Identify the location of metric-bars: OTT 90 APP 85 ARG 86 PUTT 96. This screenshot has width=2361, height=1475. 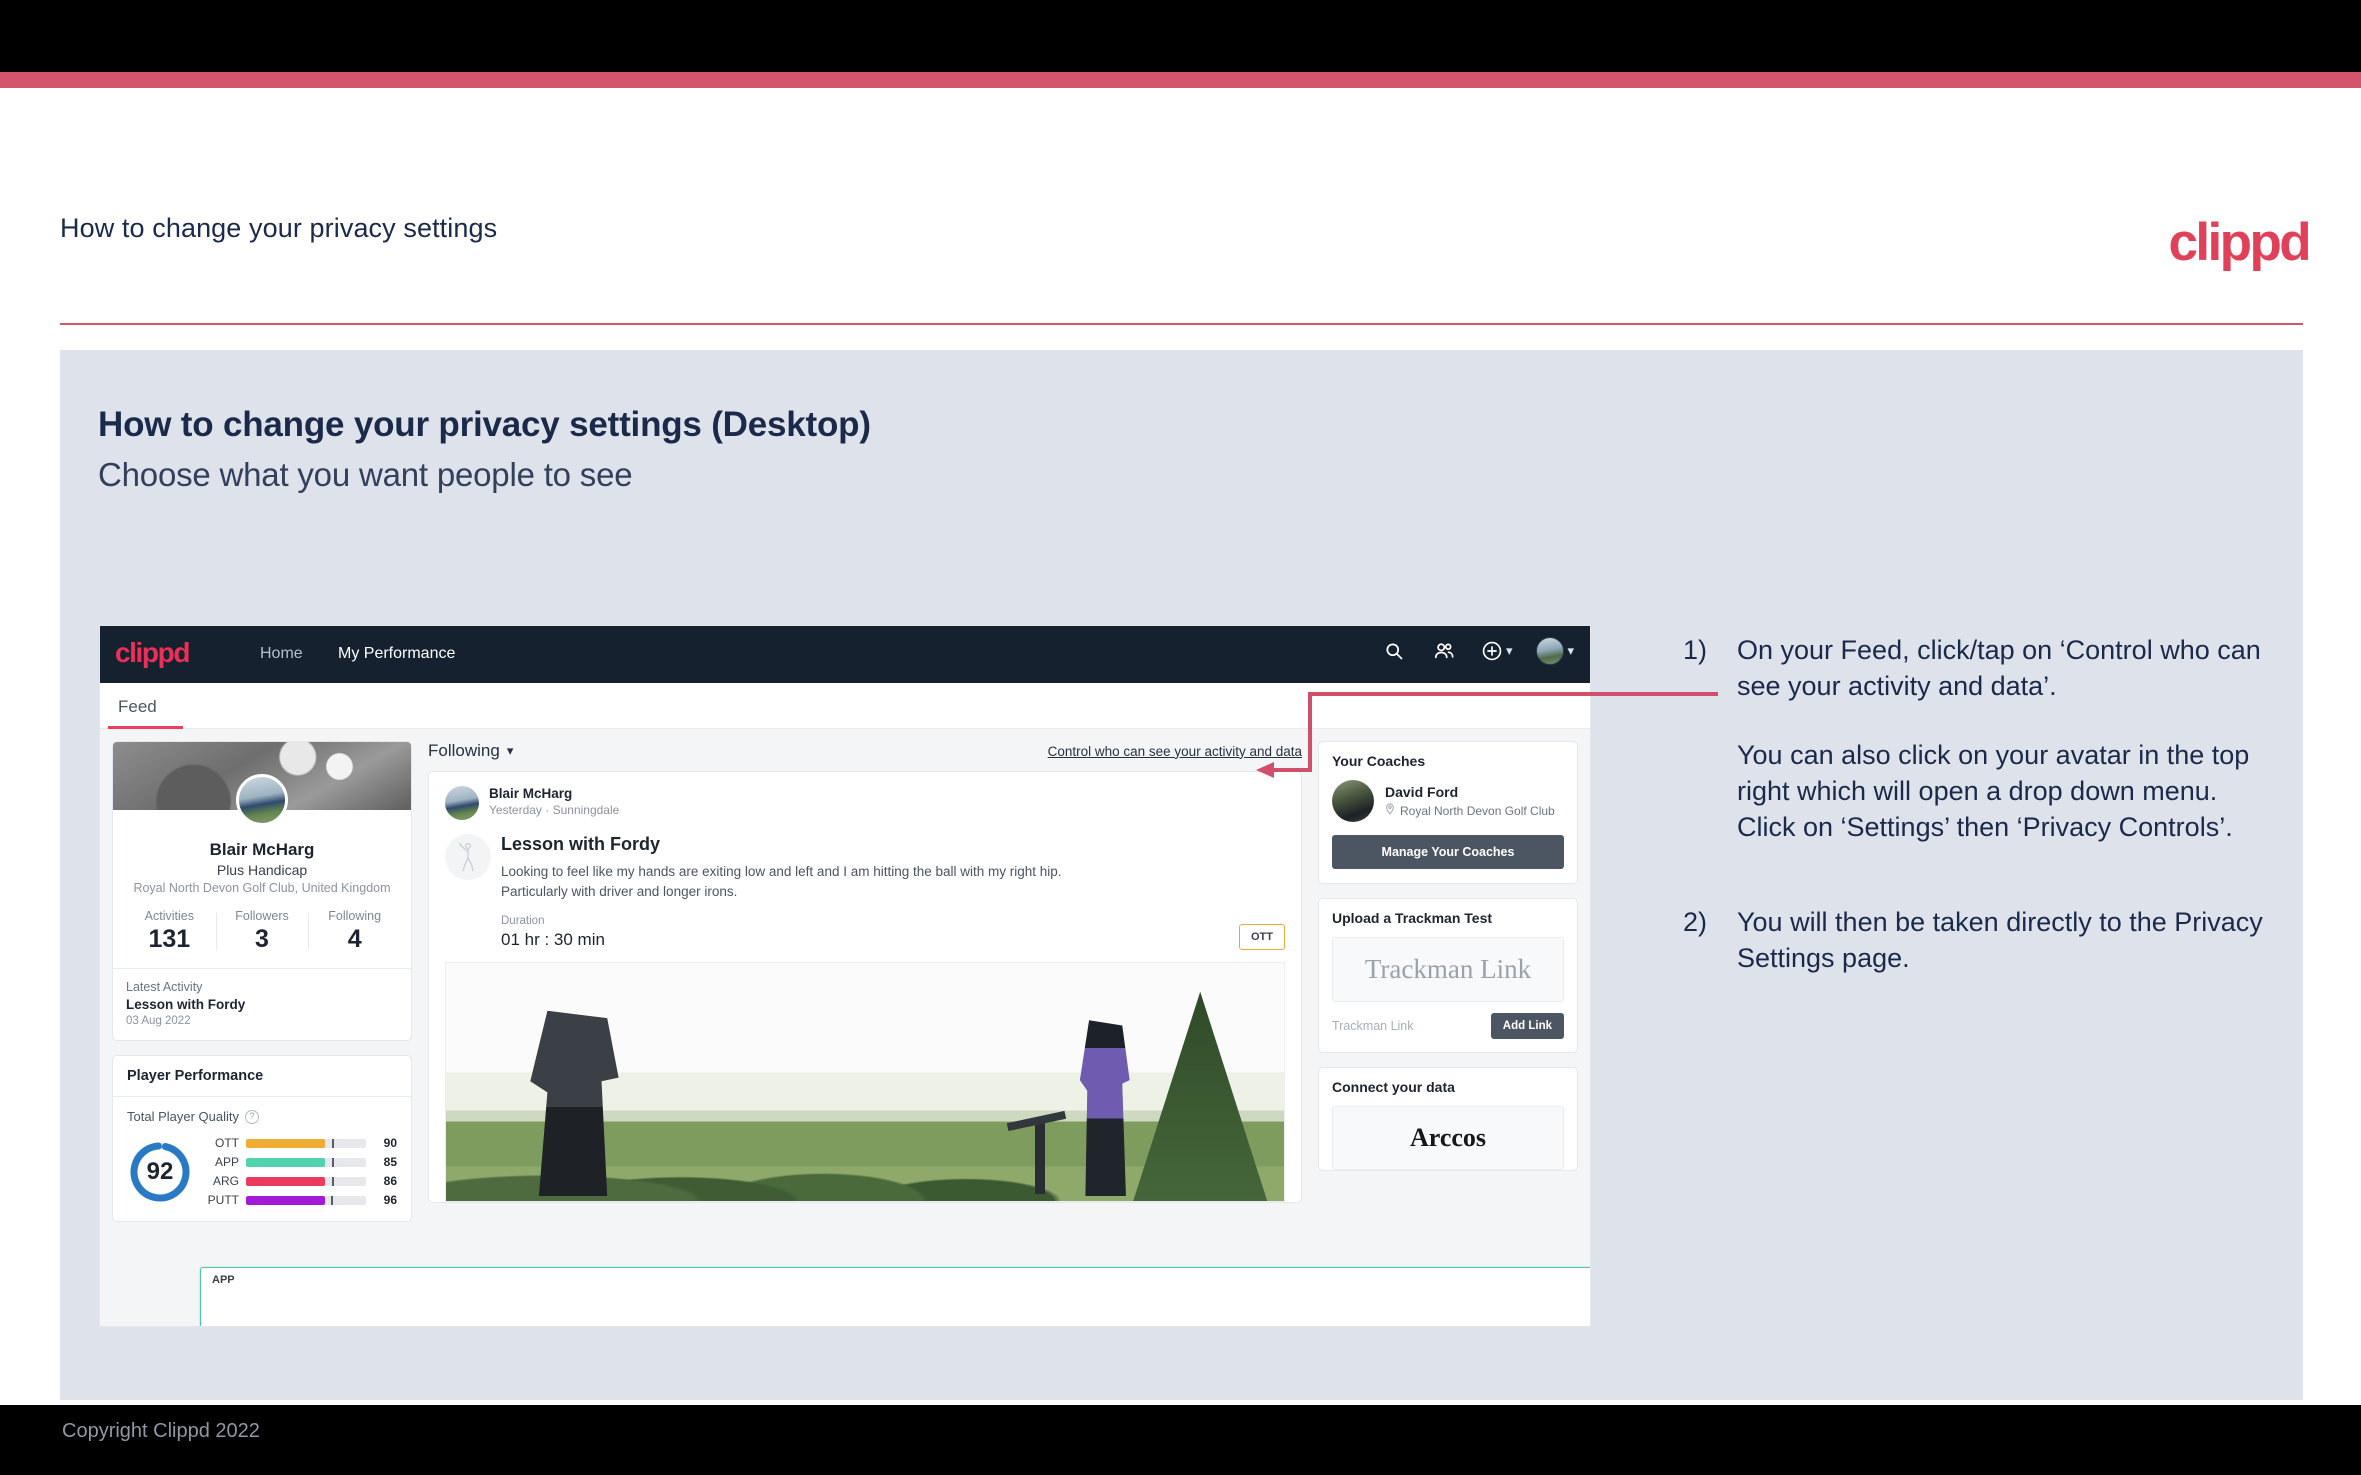
(301, 1171).